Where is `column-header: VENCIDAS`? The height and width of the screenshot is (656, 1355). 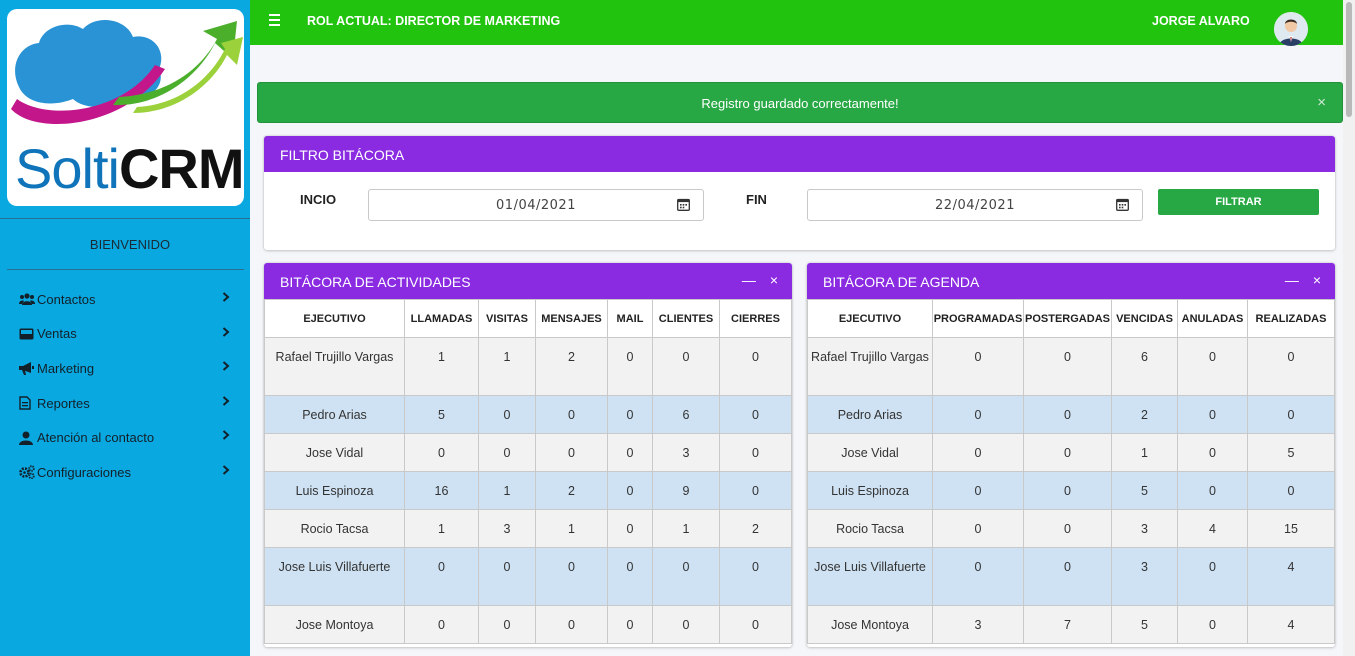
column-header: VENCIDAS is located at coordinates (1144, 318).